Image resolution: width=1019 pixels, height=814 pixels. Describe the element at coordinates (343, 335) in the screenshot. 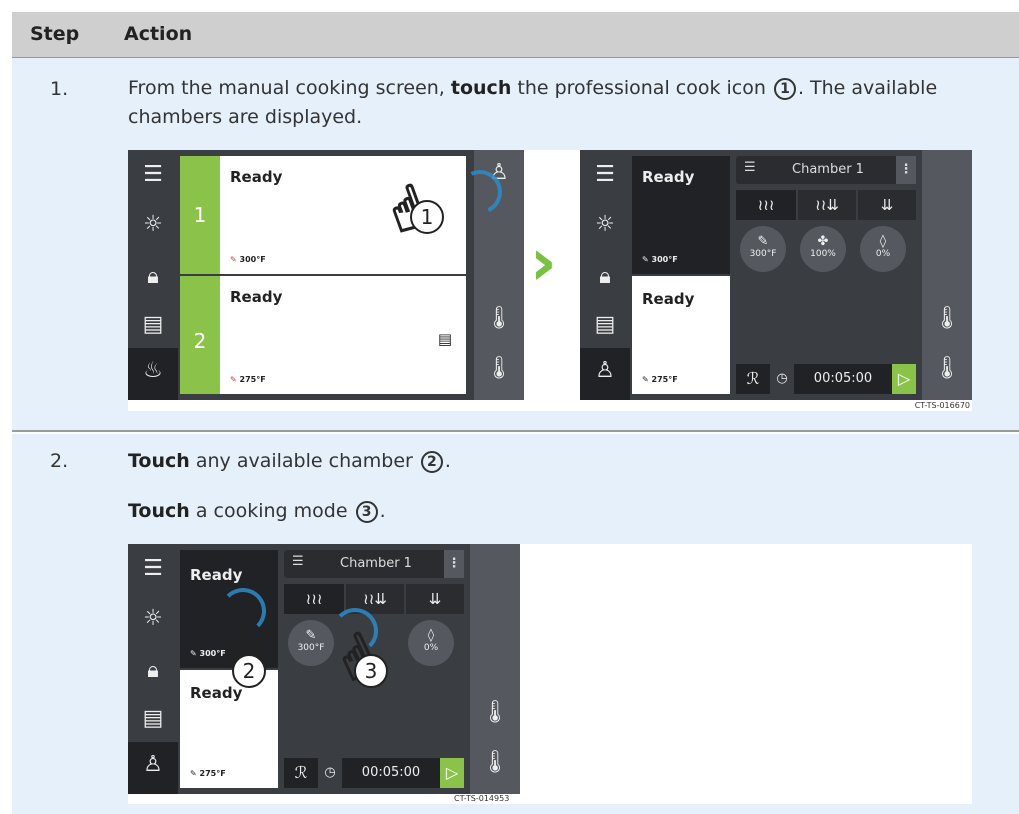

I see `chamber-2-card: Ready ▤ ✎ 275°F` at that location.